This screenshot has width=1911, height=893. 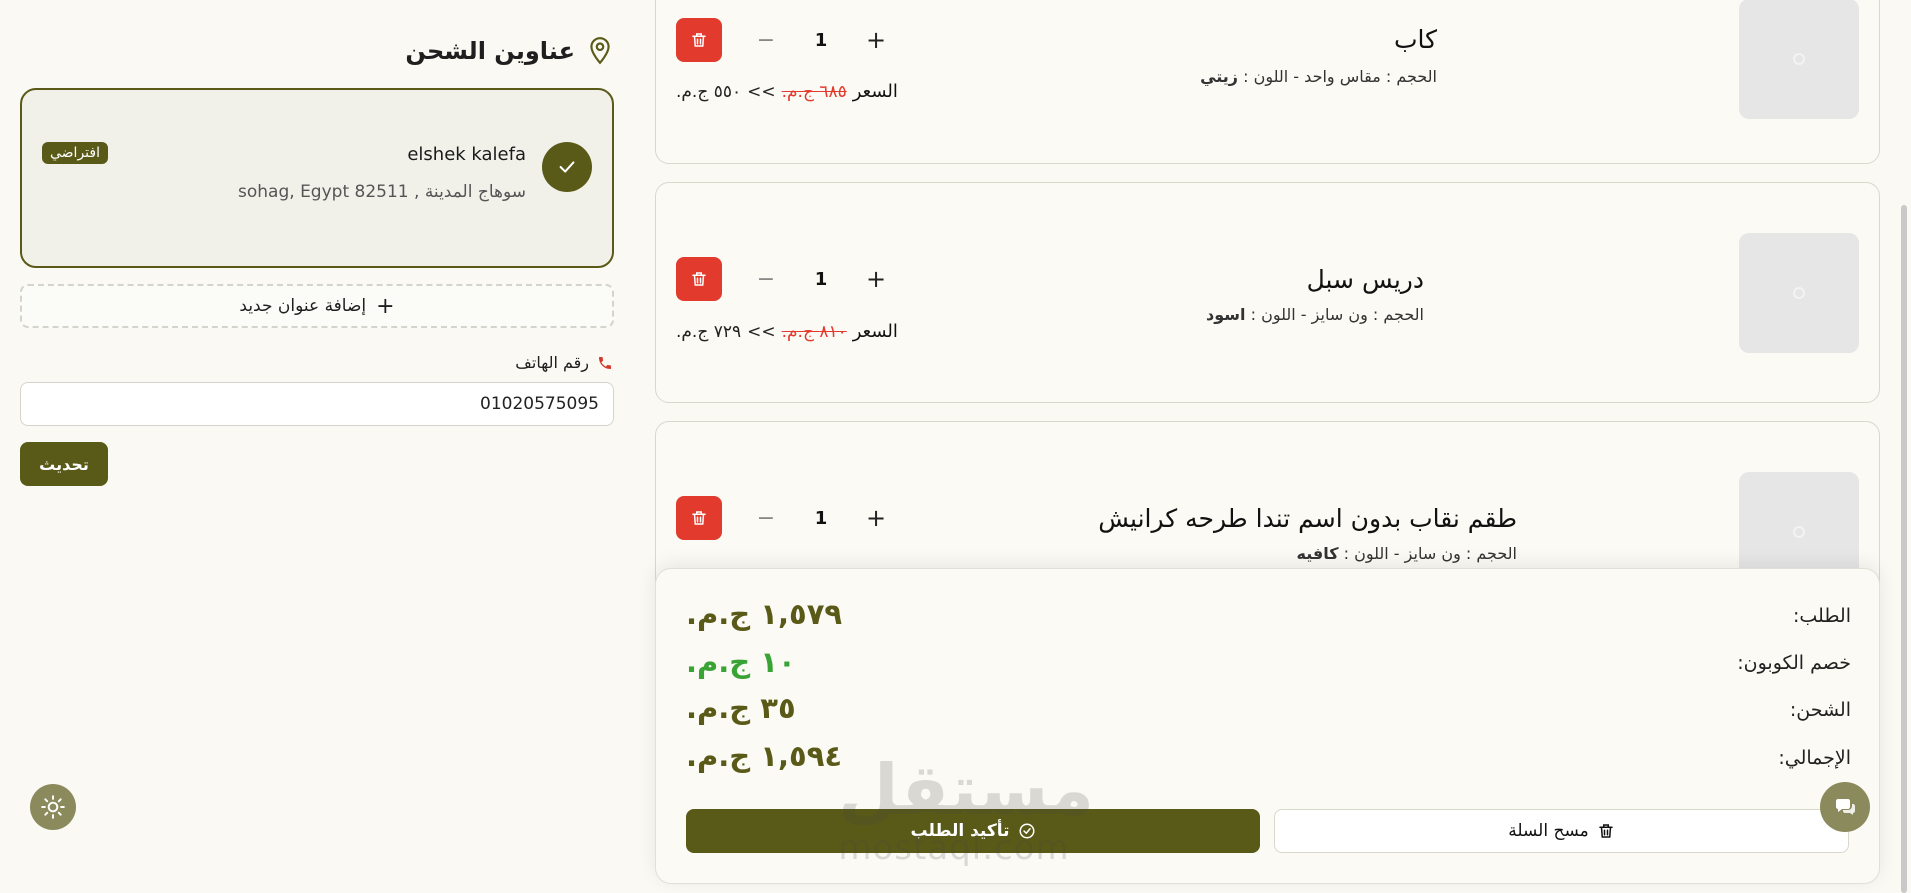 I want to click on shipping-fee-label: الشحن:, so click(x=1820, y=710).